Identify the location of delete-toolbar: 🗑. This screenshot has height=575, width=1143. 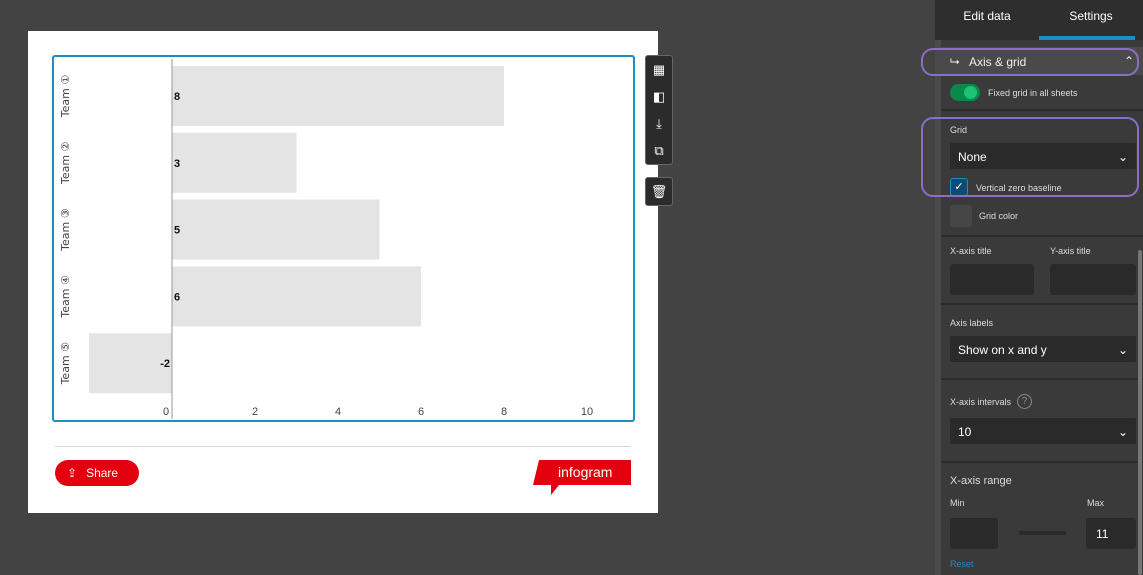
(659, 191).